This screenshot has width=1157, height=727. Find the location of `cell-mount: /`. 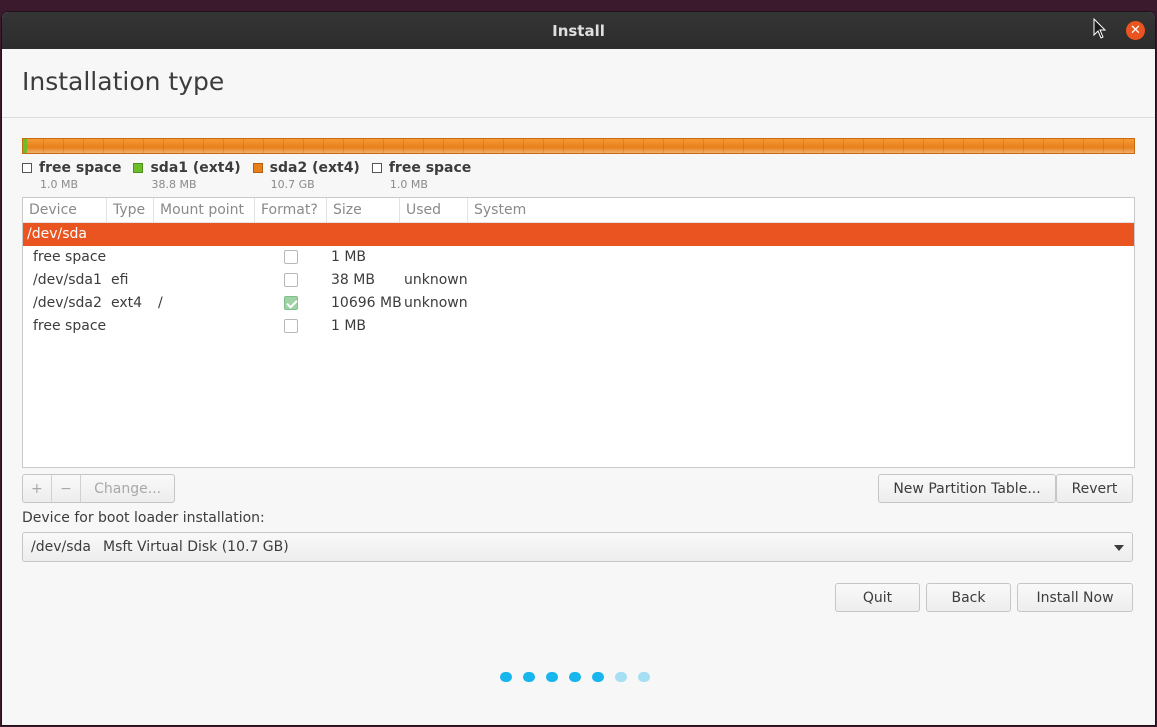

cell-mount: / is located at coordinates (160, 303).